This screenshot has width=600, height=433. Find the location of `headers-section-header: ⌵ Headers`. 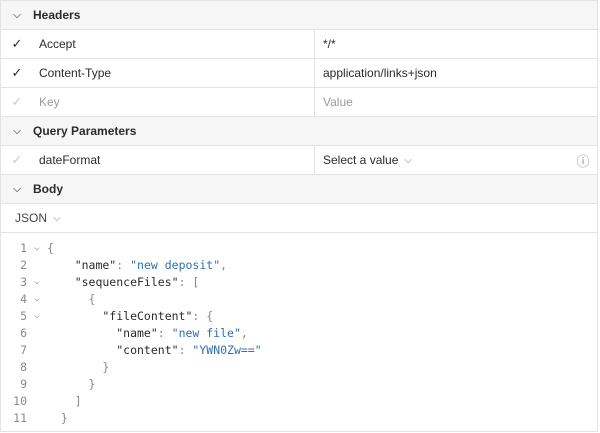

headers-section-header: ⌵ Headers is located at coordinates (299, 15).